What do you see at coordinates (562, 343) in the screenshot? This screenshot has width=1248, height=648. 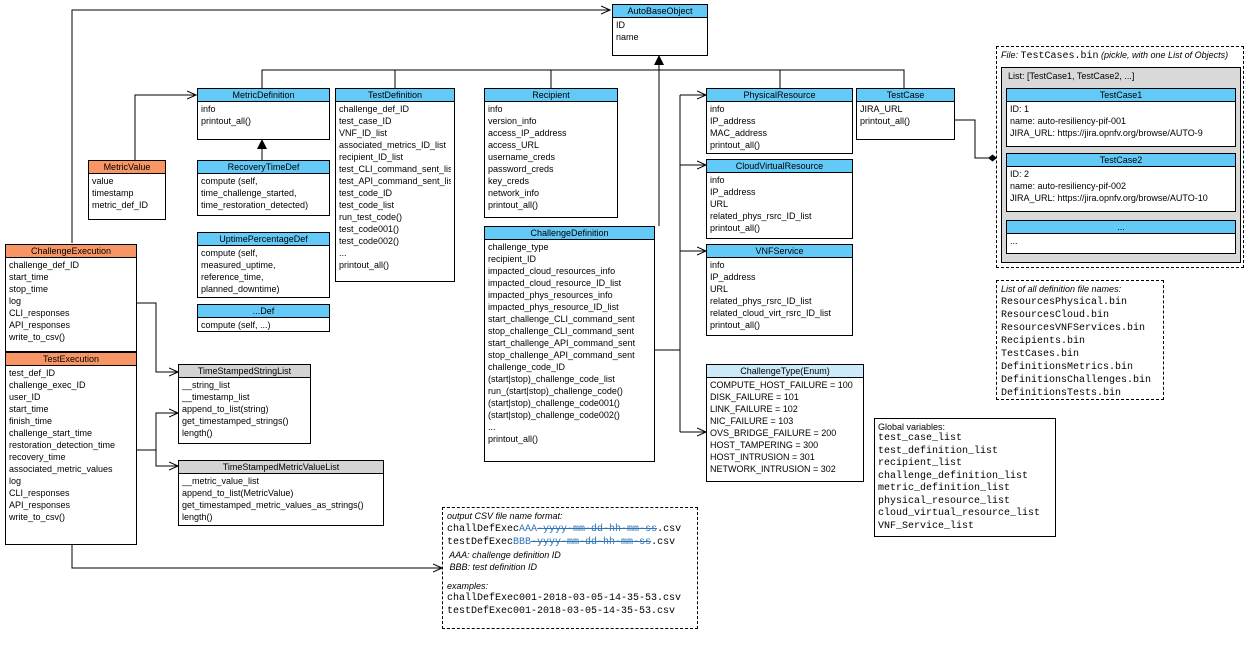 I see `class-field: start_challenge_API_command_sent` at bounding box center [562, 343].